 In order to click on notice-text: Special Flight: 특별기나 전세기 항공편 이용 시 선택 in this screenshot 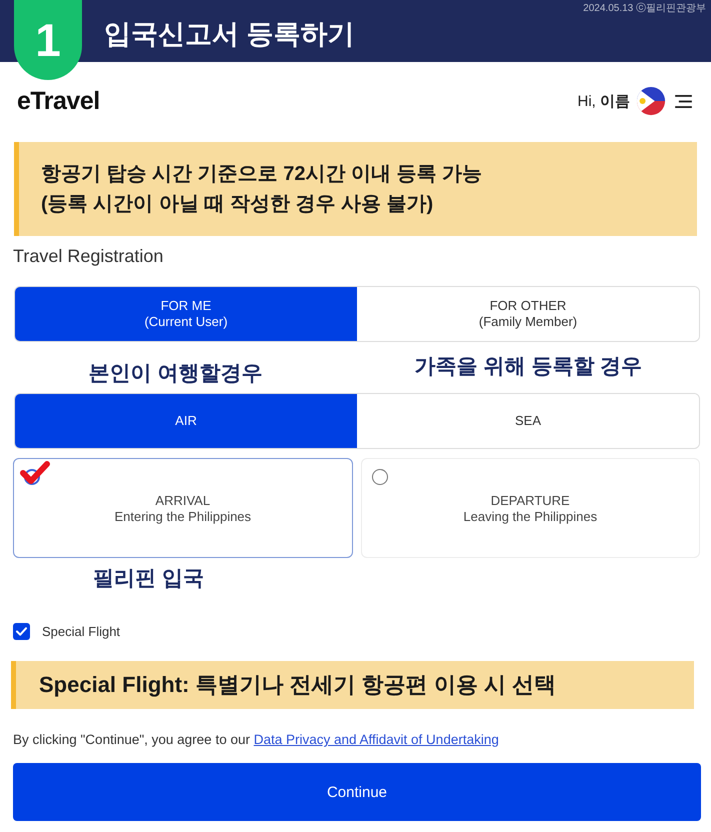, I will do `click(298, 685)`.